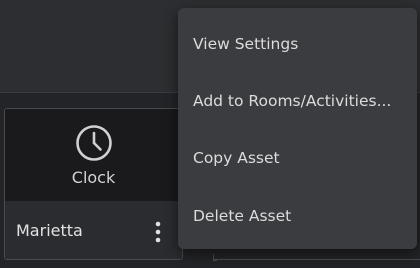 This screenshot has height=268, width=420. Describe the element at coordinates (158, 232) in the screenshot. I see `more-vertical-icon` at that location.